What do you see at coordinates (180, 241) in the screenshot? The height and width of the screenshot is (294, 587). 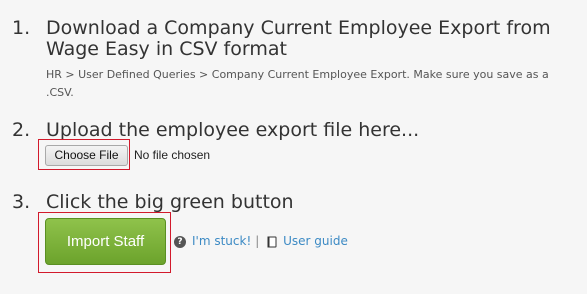 I see `question-circle-icon: ?` at bounding box center [180, 241].